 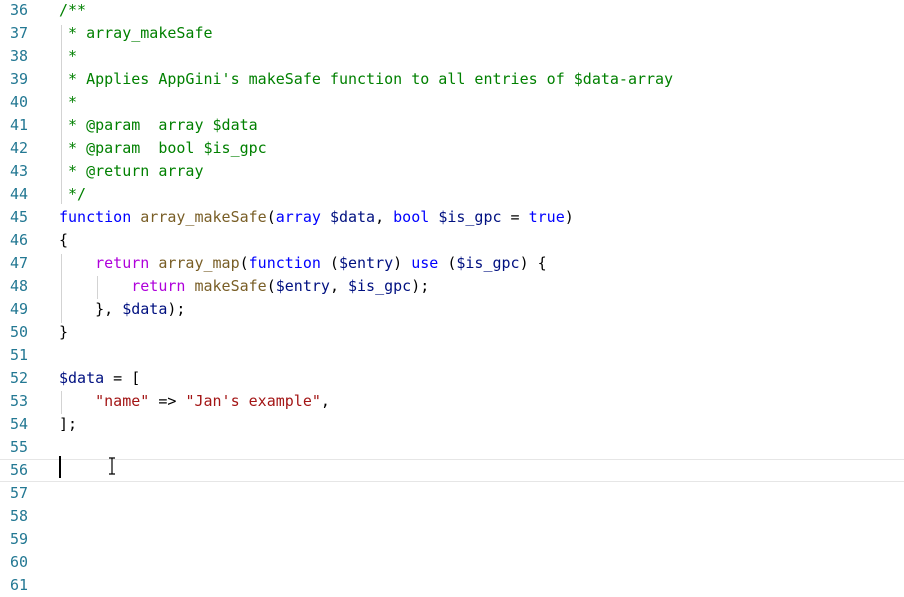 What do you see at coordinates (402, 263) in the screenshot?
I see `code-token-default: )` at bounding box center [402, 263].